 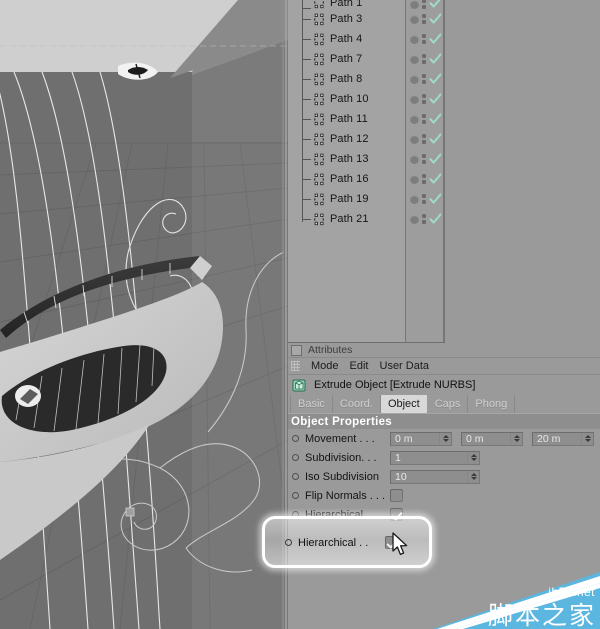 I want to click on animate-bullet-iso-subdivision, so click(x=295, y=476).